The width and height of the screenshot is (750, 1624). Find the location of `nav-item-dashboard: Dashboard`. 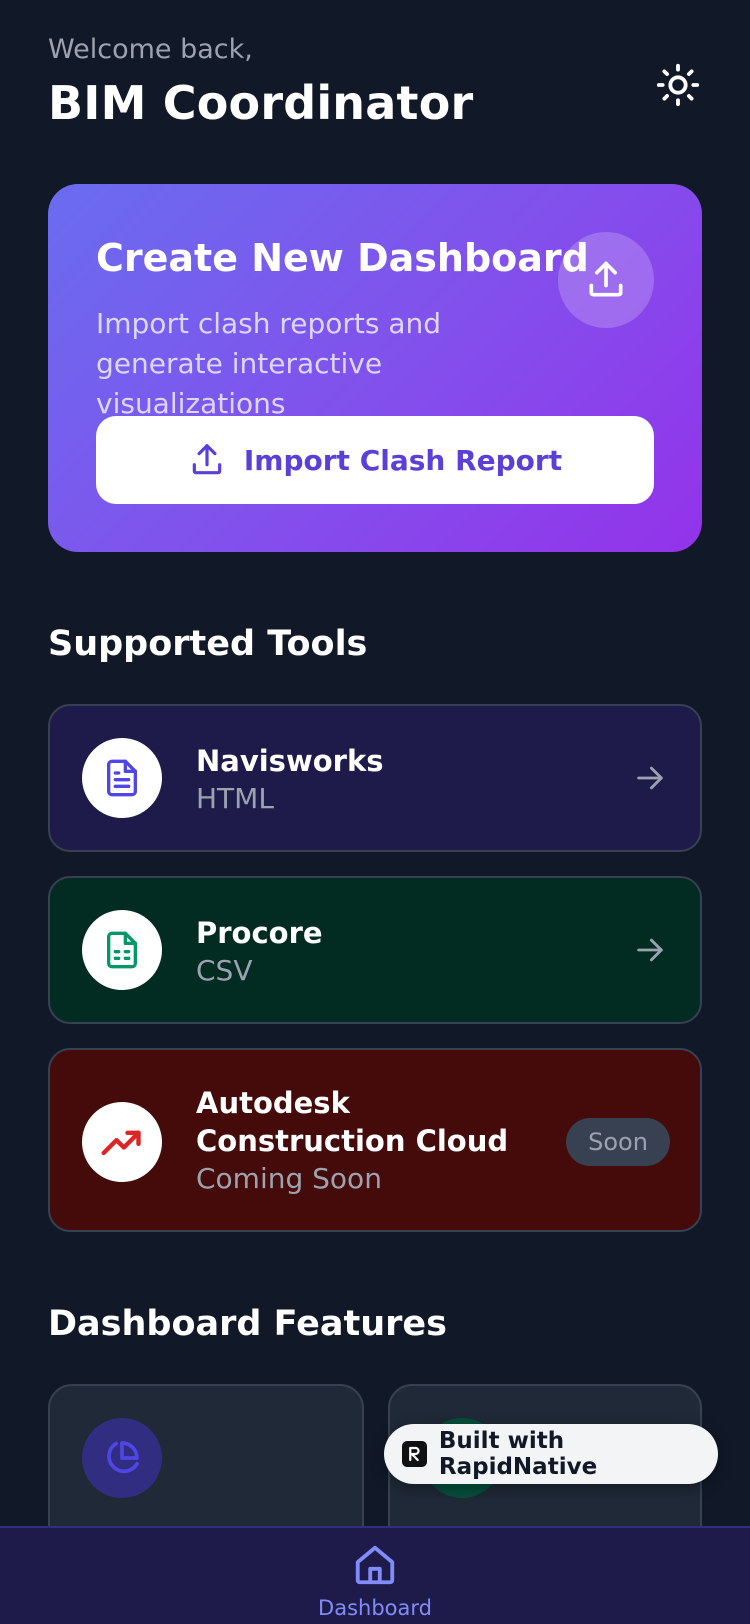

nav-item-dashboard: Dashboard is located at coordinates (375, 1576).